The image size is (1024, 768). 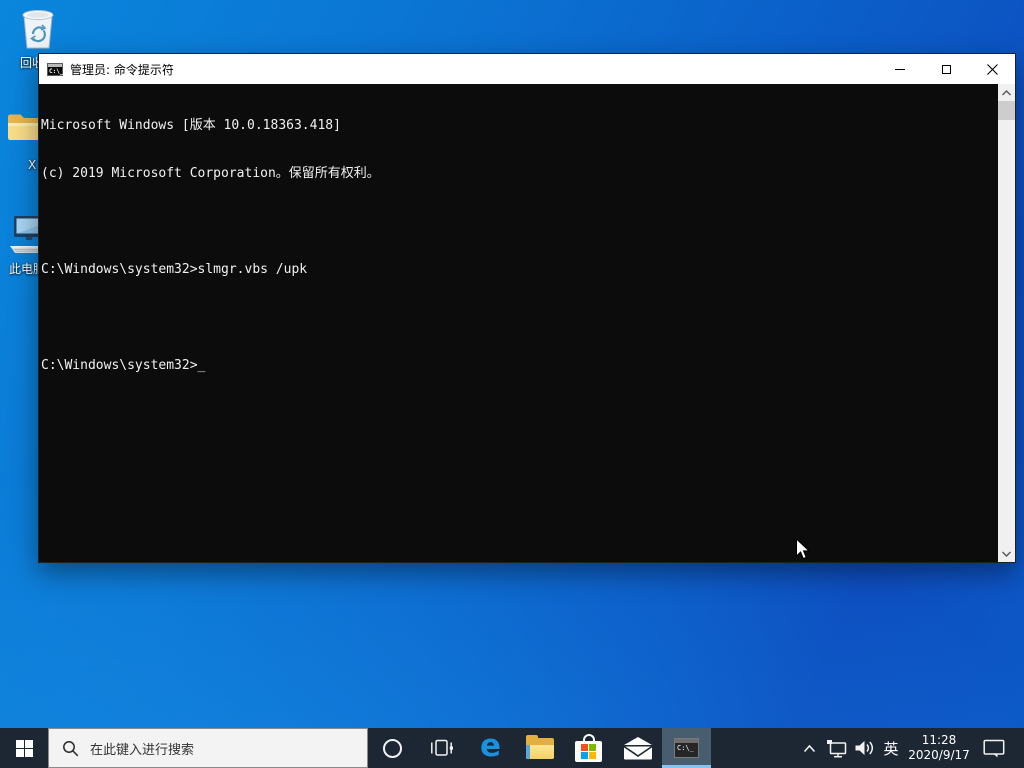 What do you see at coordinates (939, 755) in the screenshot?
I see `clock-date: 2020/9/17` at bounding box center [939, 755].